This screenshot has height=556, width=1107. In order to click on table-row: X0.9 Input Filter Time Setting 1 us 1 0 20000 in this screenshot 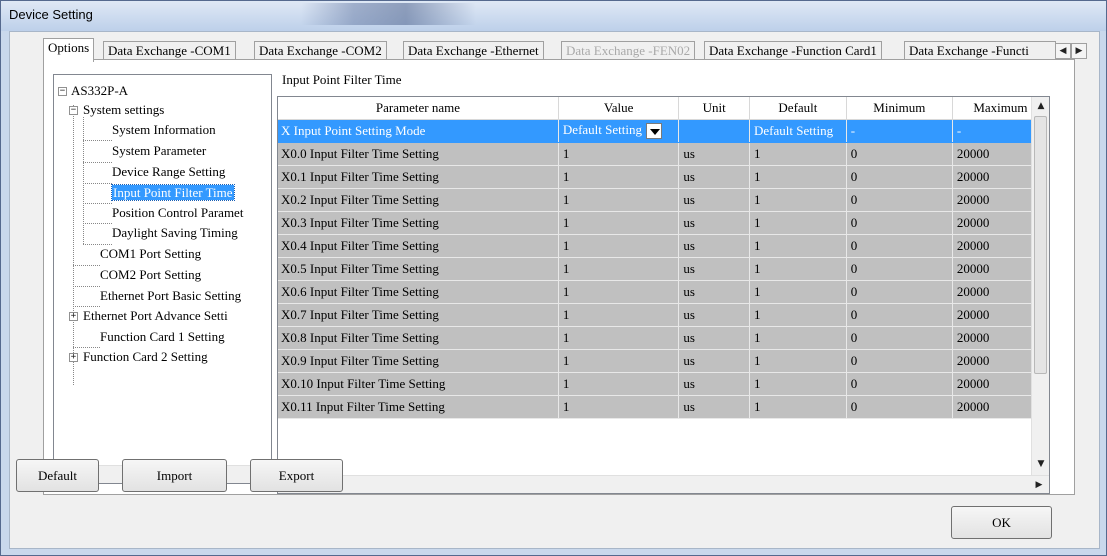, I will do `click(663, 361)`.